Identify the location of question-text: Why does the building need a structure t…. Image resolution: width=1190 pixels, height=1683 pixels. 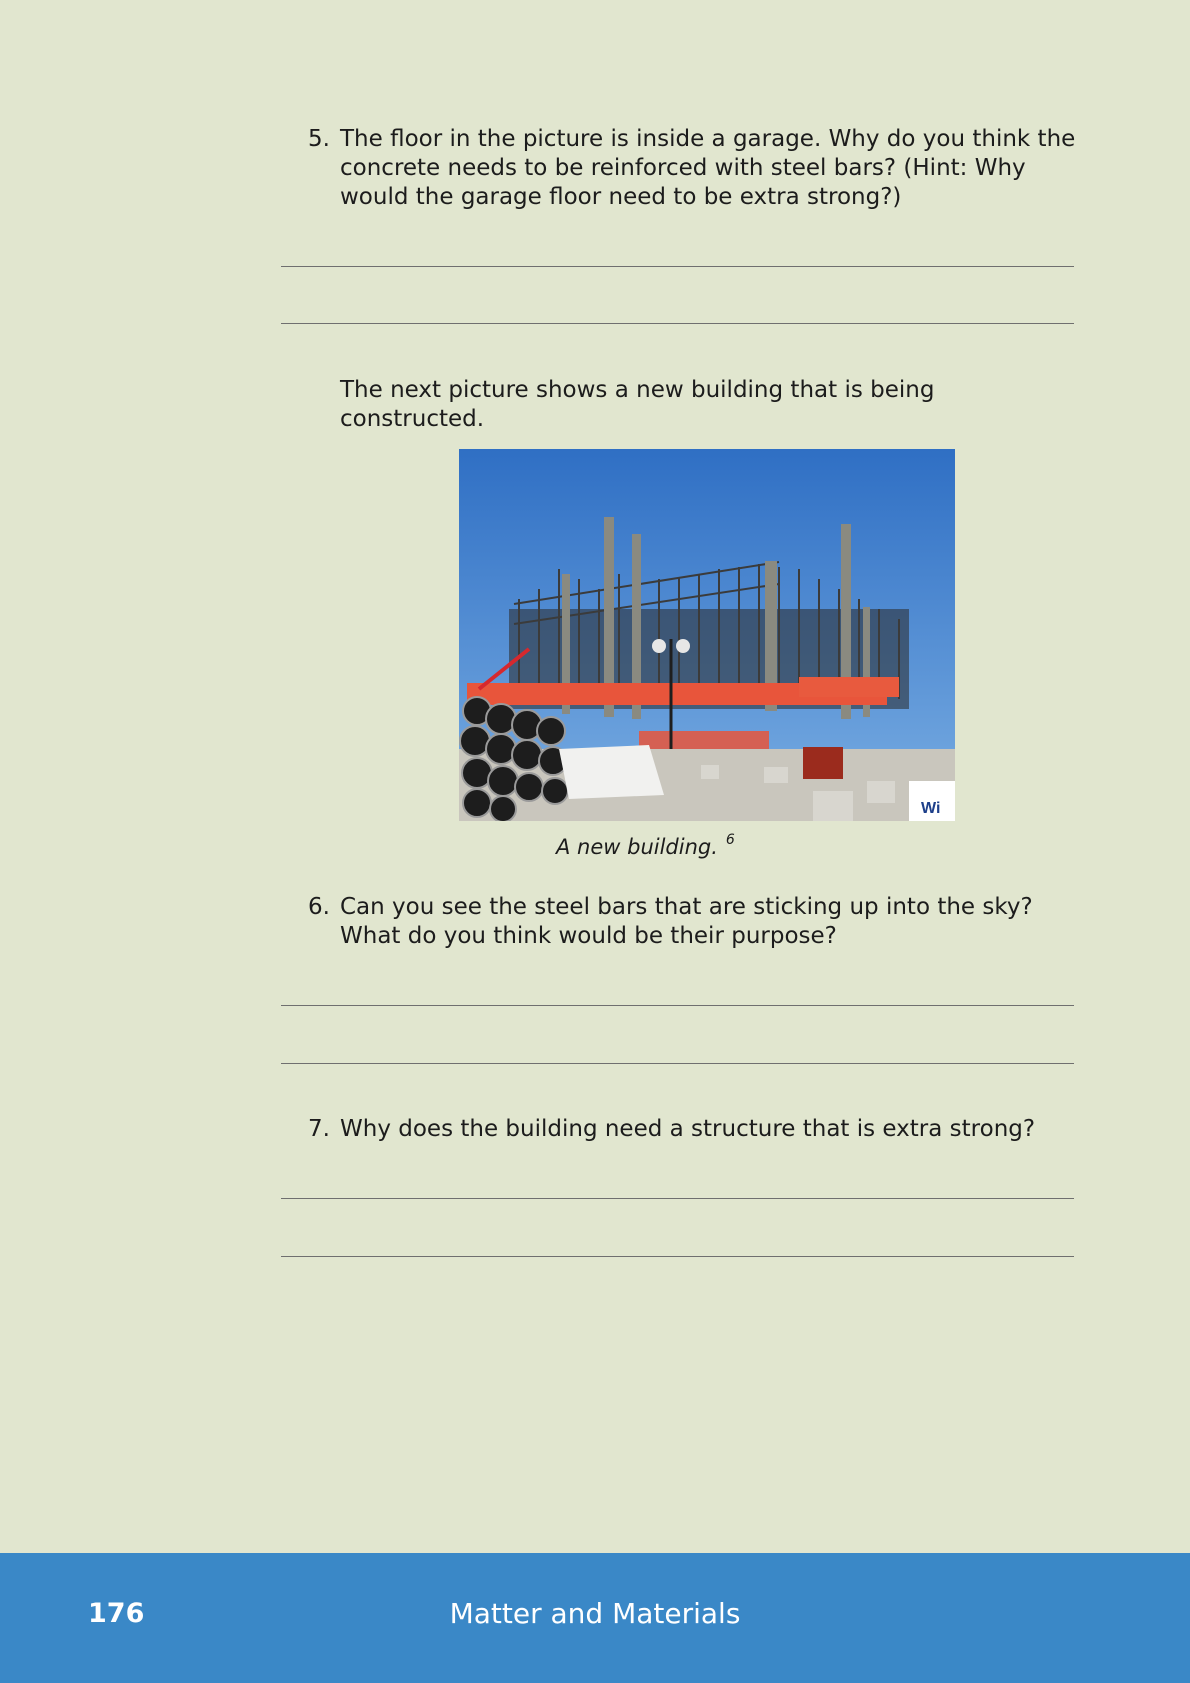
(688, 1129).